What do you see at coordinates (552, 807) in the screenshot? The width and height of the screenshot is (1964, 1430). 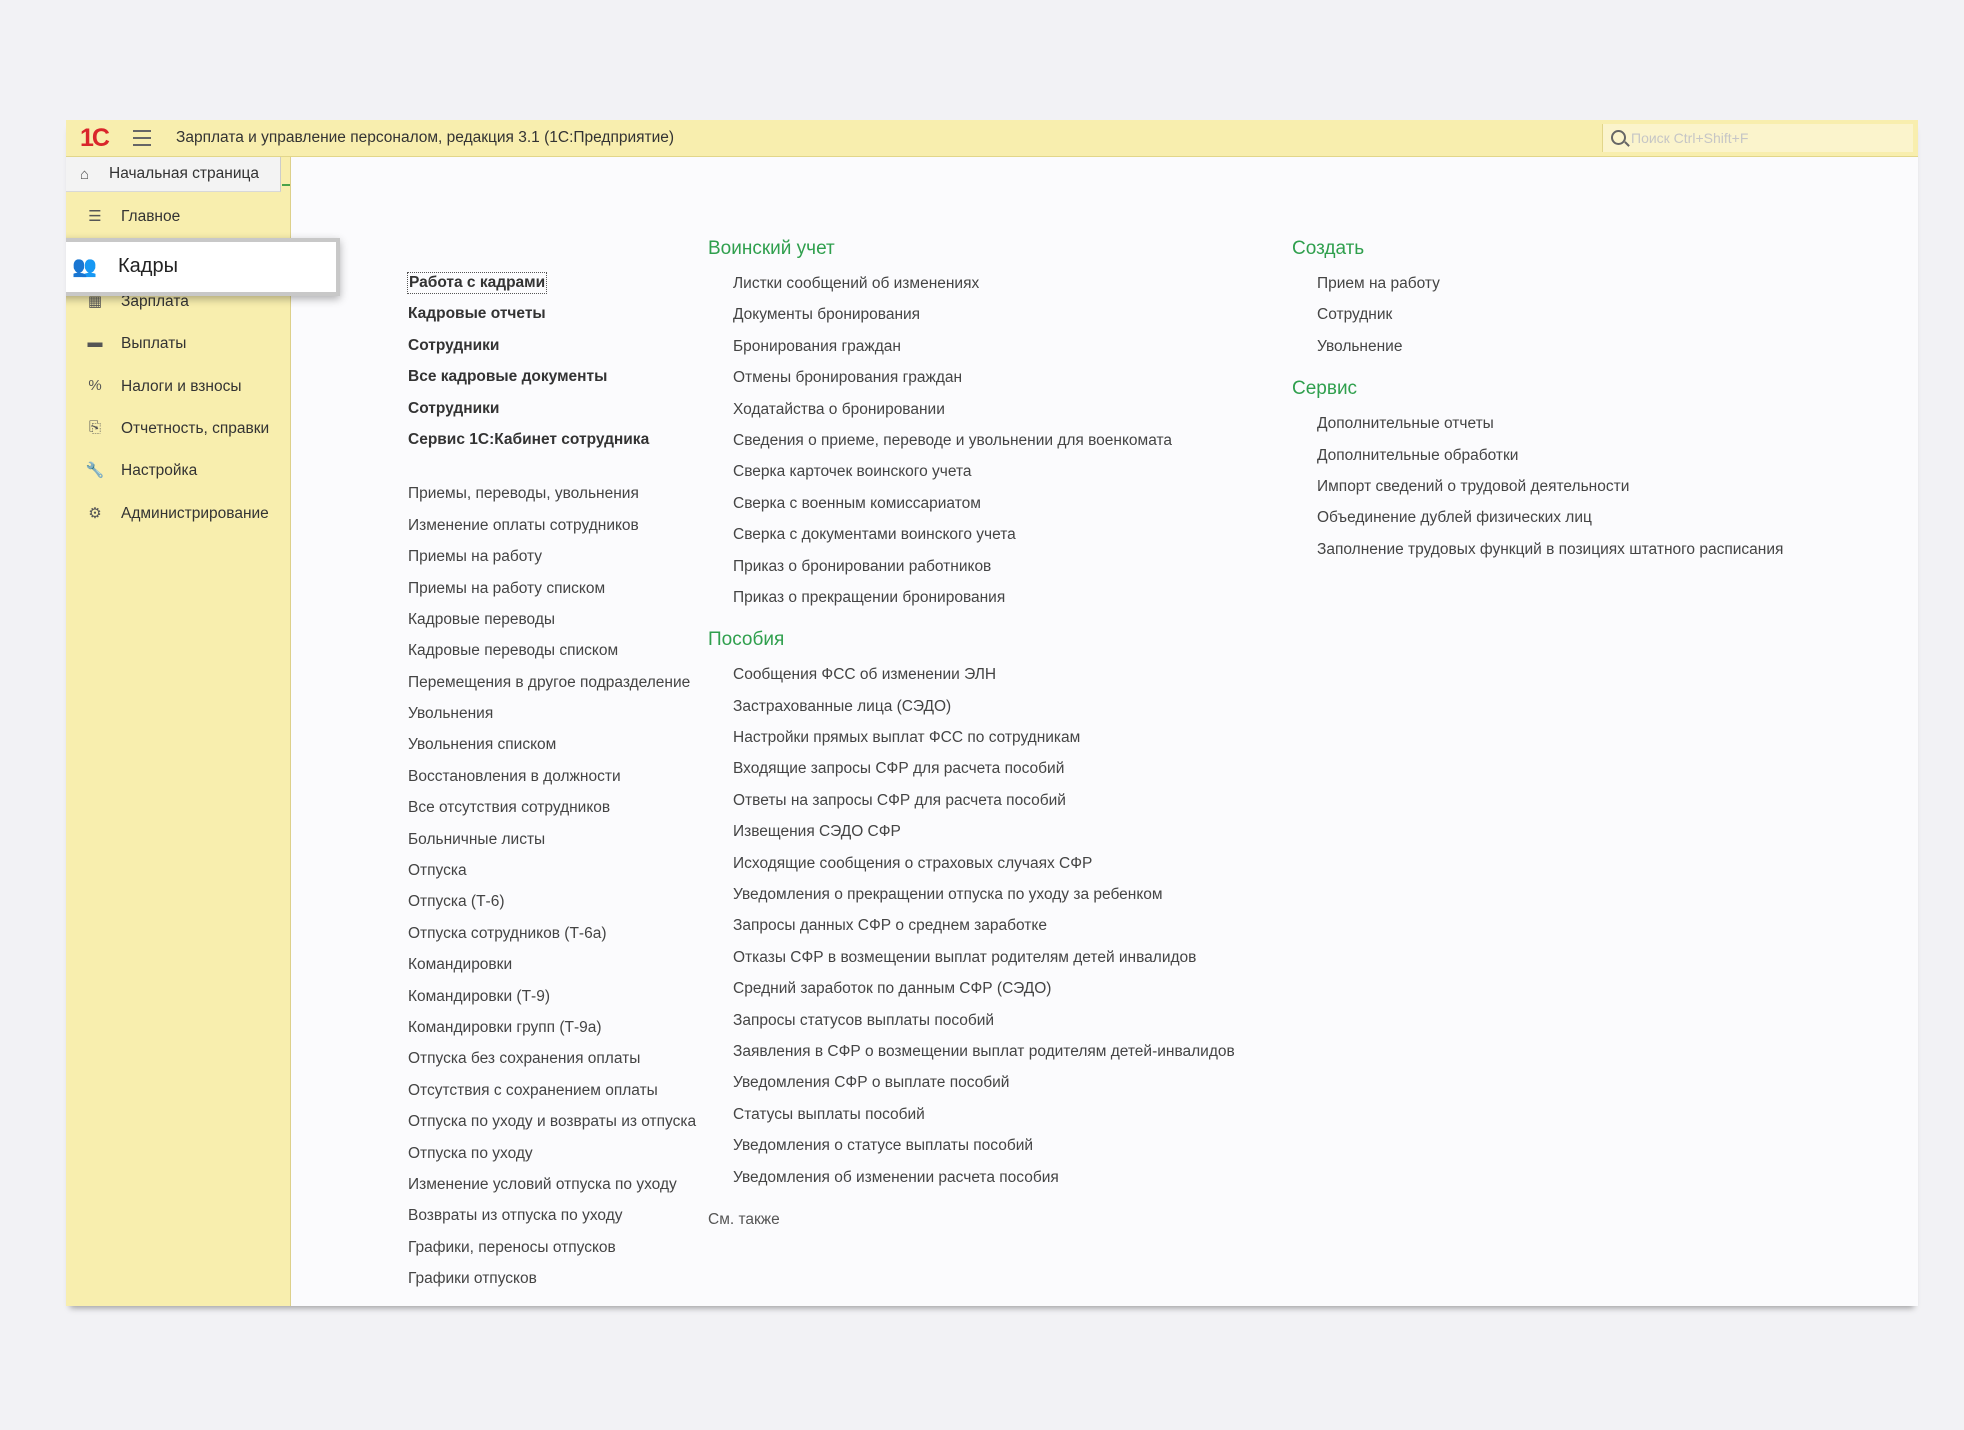 I see `list-item-link: Все отсутствия сотрудников` at bounding box center [552, 807].